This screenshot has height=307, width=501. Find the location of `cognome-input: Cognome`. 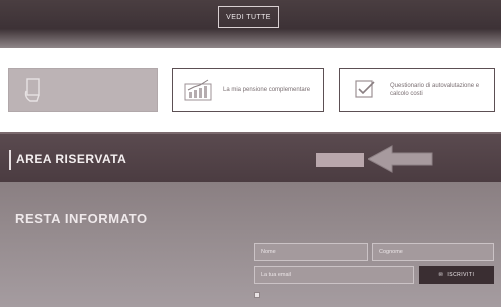

cognome-input: Cognome is located at coordinates (433, 252).